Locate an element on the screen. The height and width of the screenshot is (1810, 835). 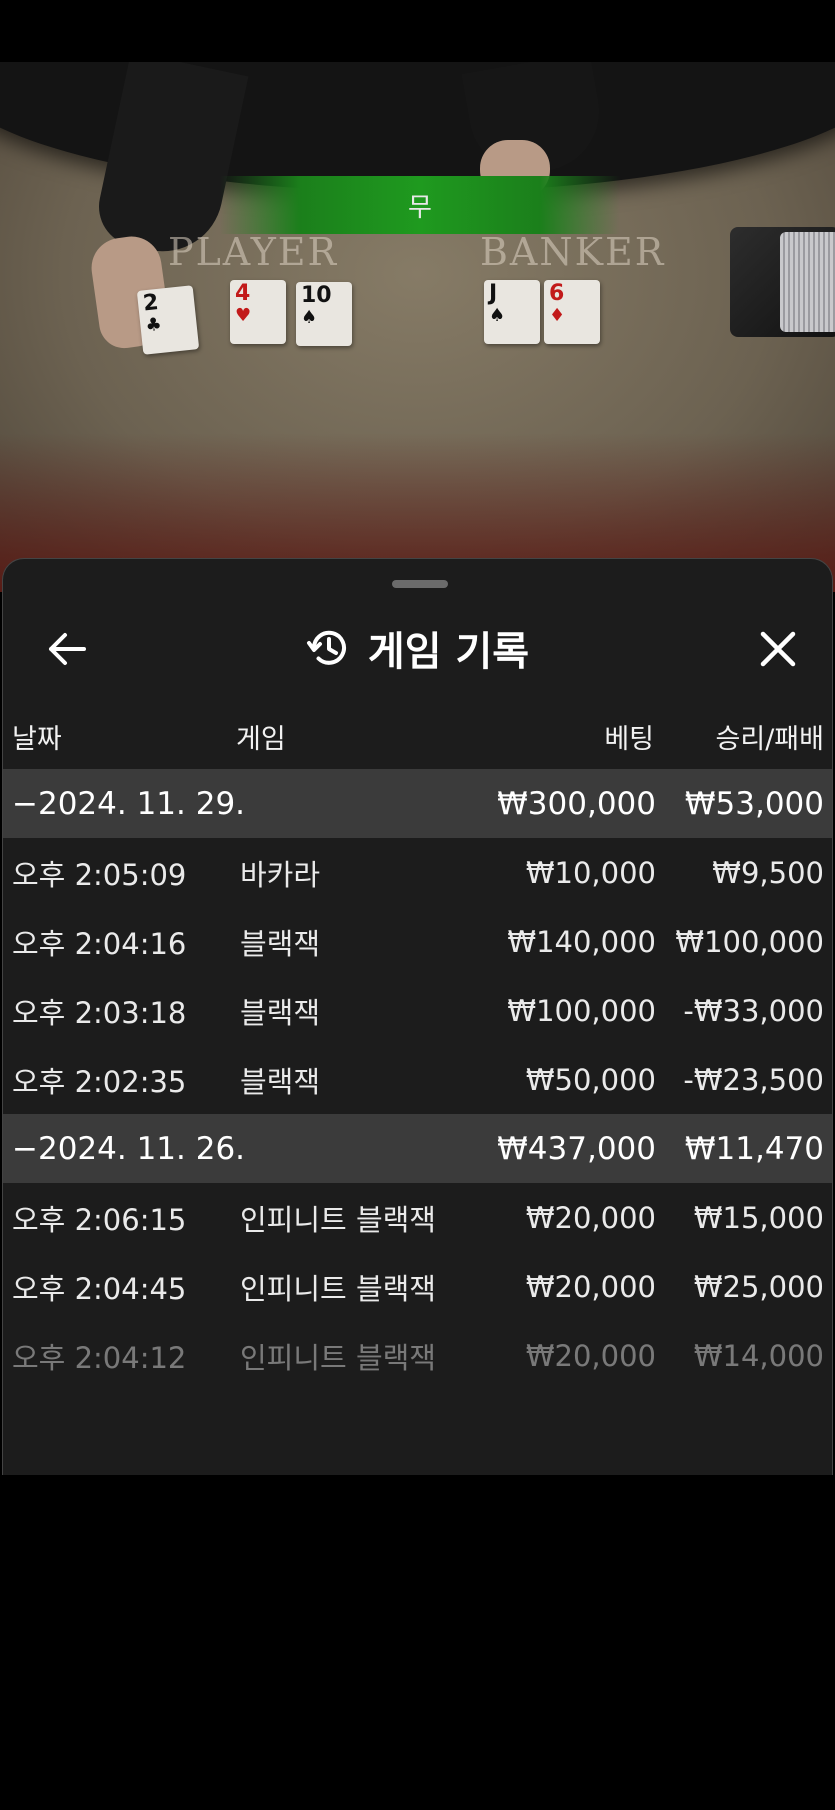
group-total-win: ₩53,000 is located at coordinates (754, 803).